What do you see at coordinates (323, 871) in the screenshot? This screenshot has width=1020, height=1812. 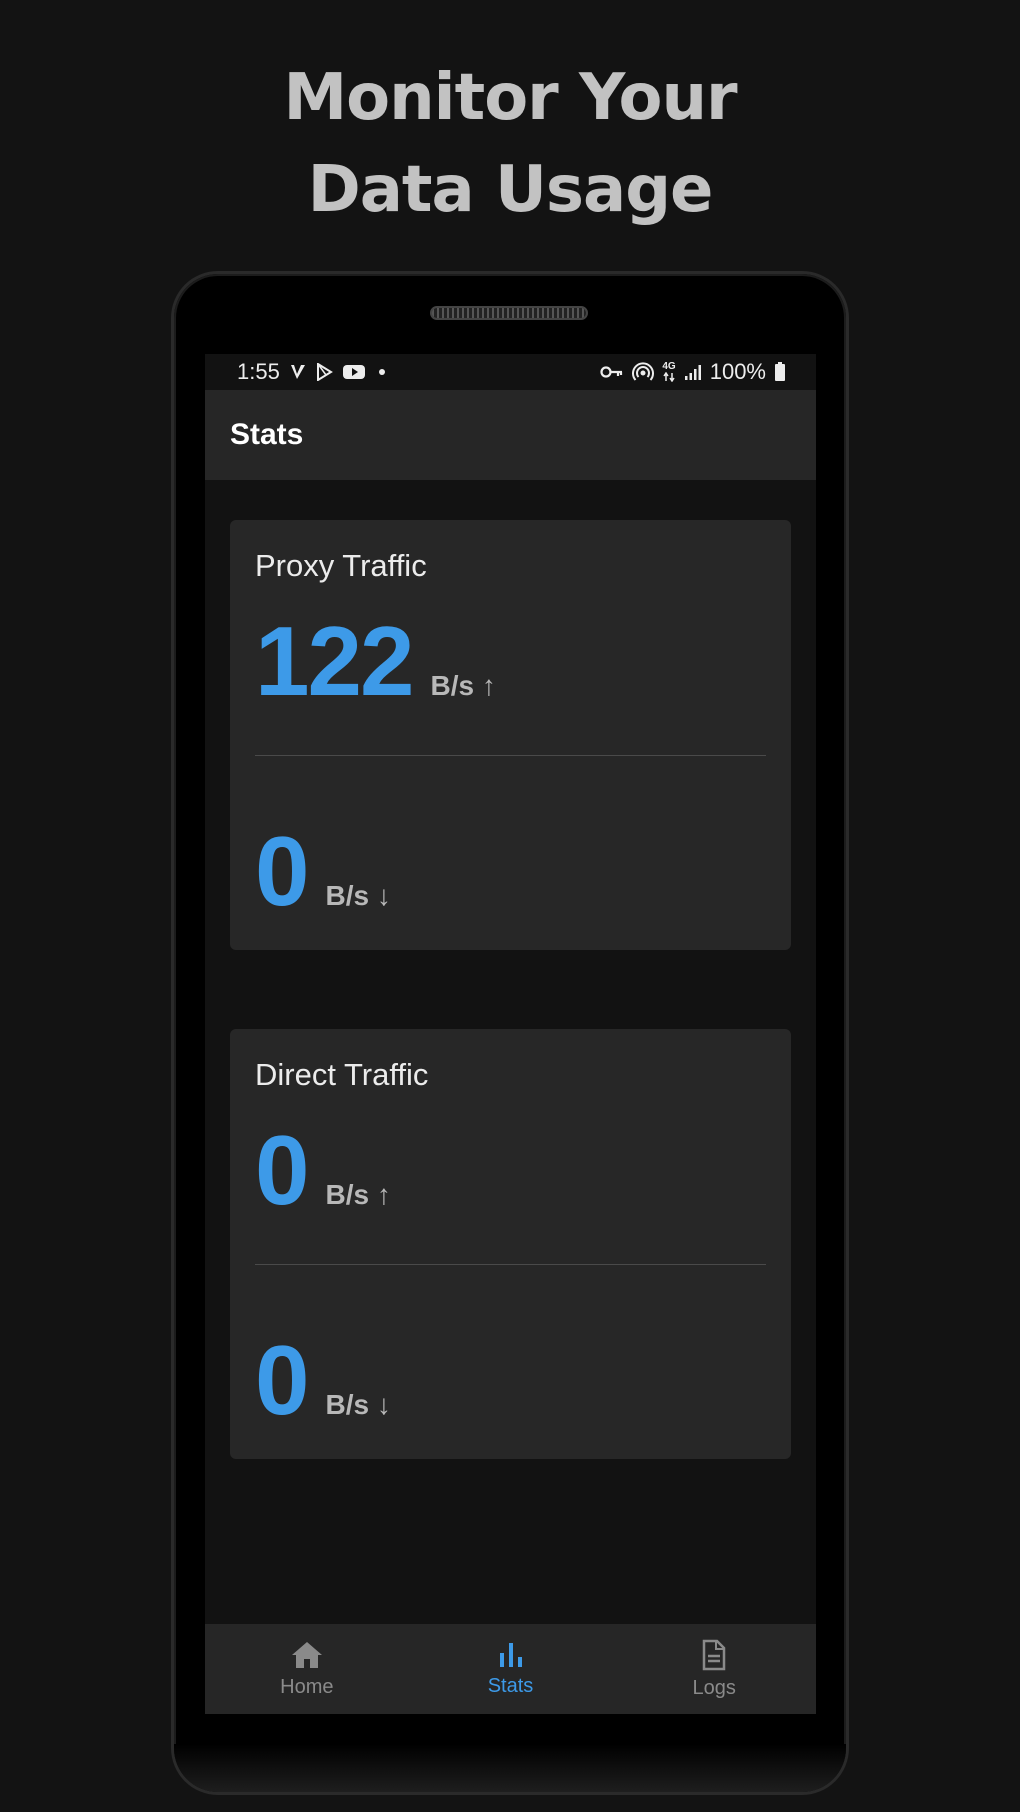 I see `proxy-download-rate: 0 B/s ↓` at bounding box center [323, 871].